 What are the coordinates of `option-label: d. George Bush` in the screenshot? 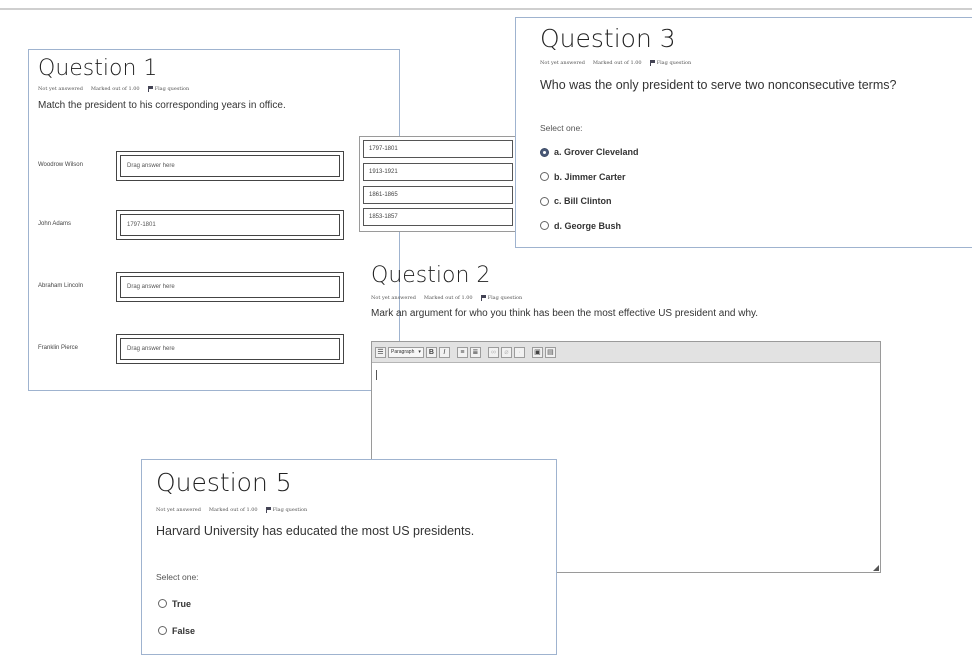 It's located at (588, 225).